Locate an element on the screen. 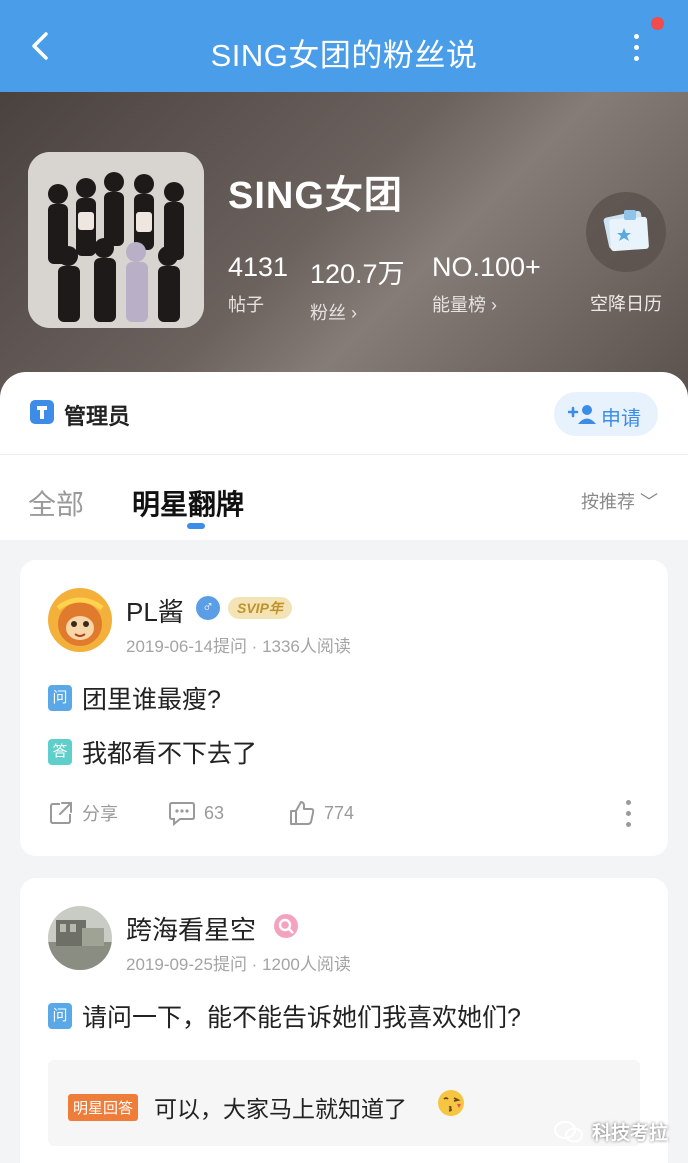 This screenshot has width=688, height=1163. male-gender-icon: ♂ is located at coordinates (208, 608).